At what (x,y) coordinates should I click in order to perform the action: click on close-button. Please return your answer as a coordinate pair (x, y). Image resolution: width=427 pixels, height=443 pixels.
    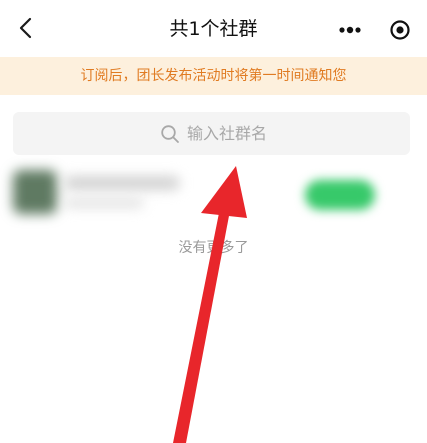
    Looking at the image, I should click on (400, 29).